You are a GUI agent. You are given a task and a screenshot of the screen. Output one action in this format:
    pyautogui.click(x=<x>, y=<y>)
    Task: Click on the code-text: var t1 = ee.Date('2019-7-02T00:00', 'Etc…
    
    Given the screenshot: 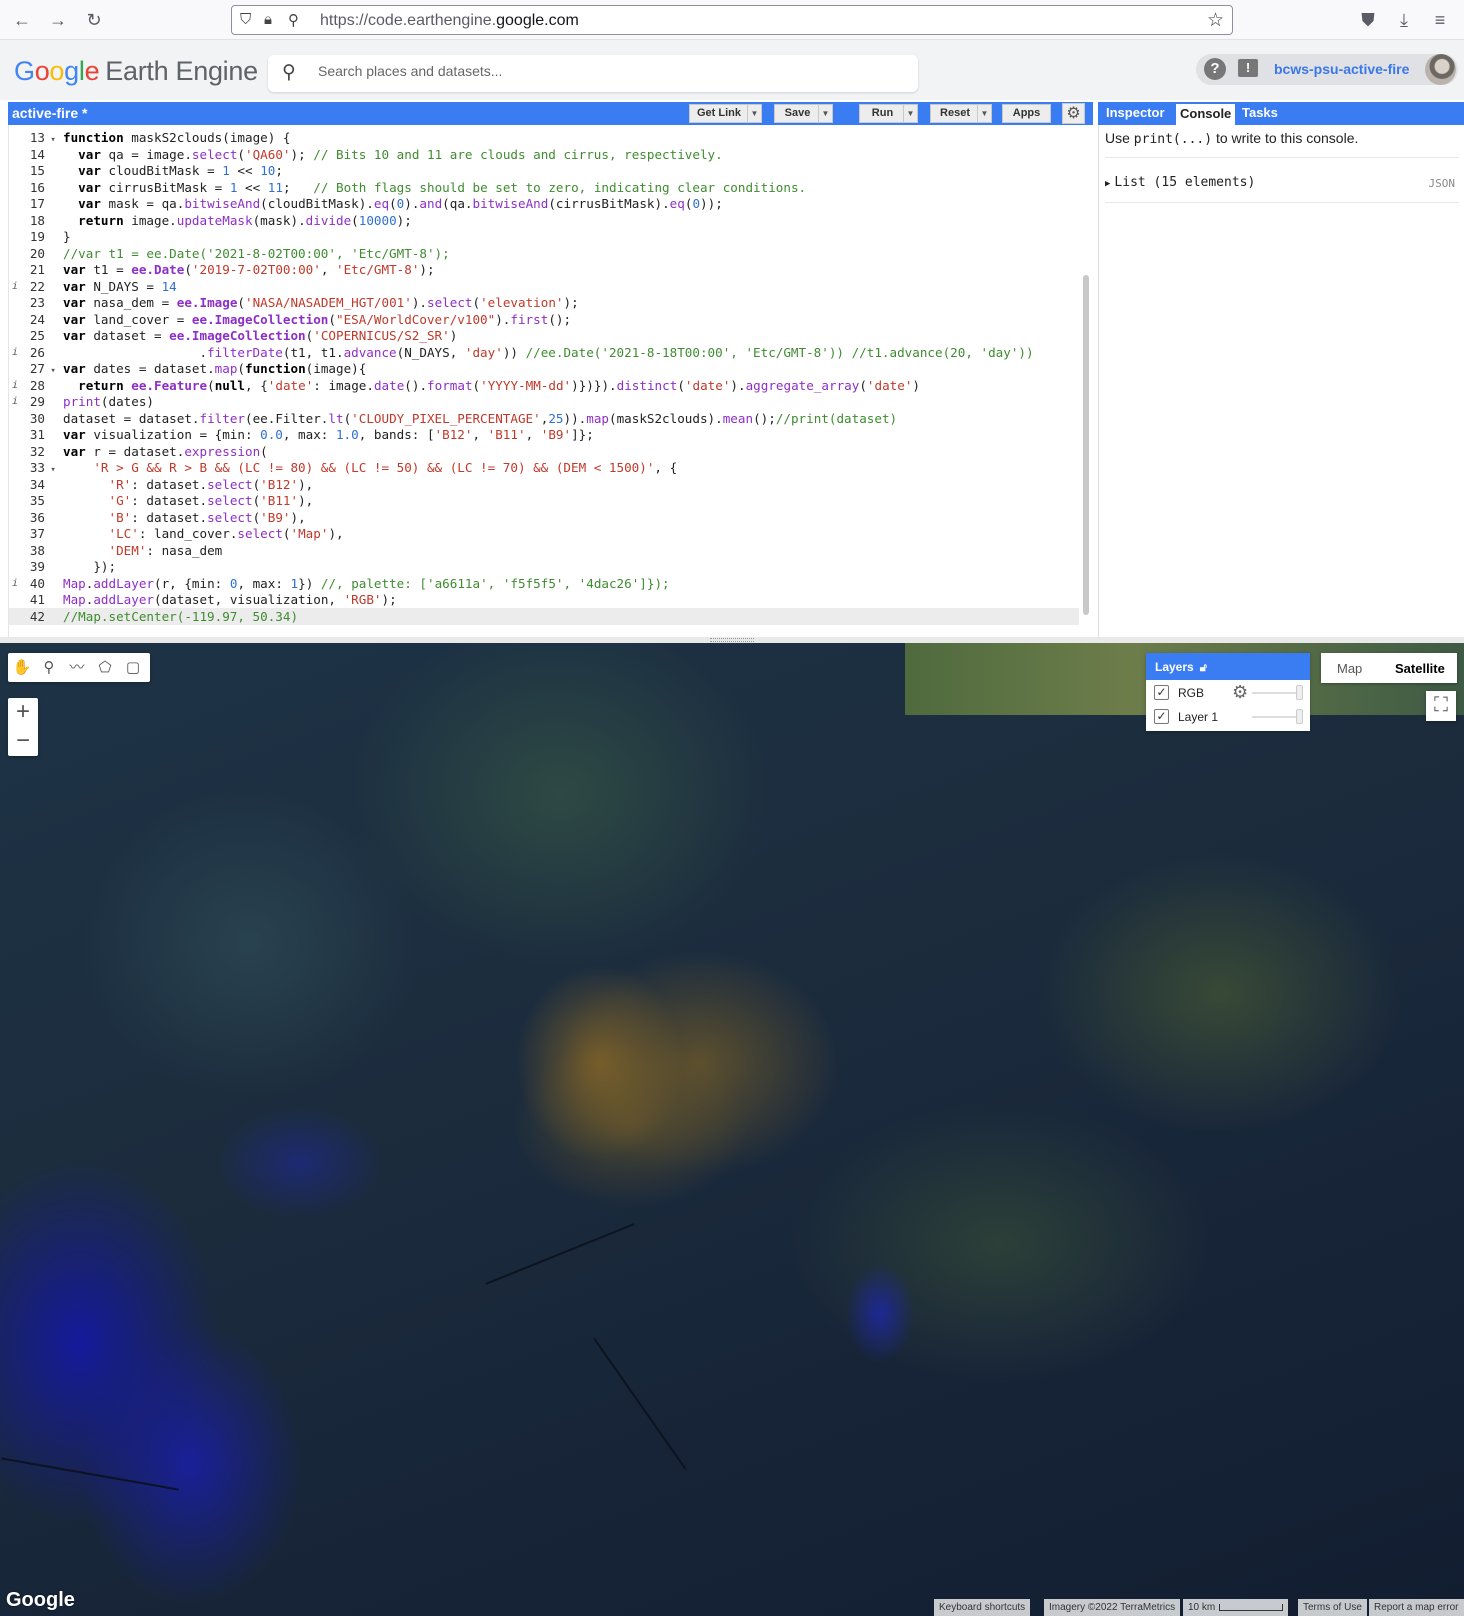 What is the action you would take?
    pyautogui.click(x=249, y=269)
    